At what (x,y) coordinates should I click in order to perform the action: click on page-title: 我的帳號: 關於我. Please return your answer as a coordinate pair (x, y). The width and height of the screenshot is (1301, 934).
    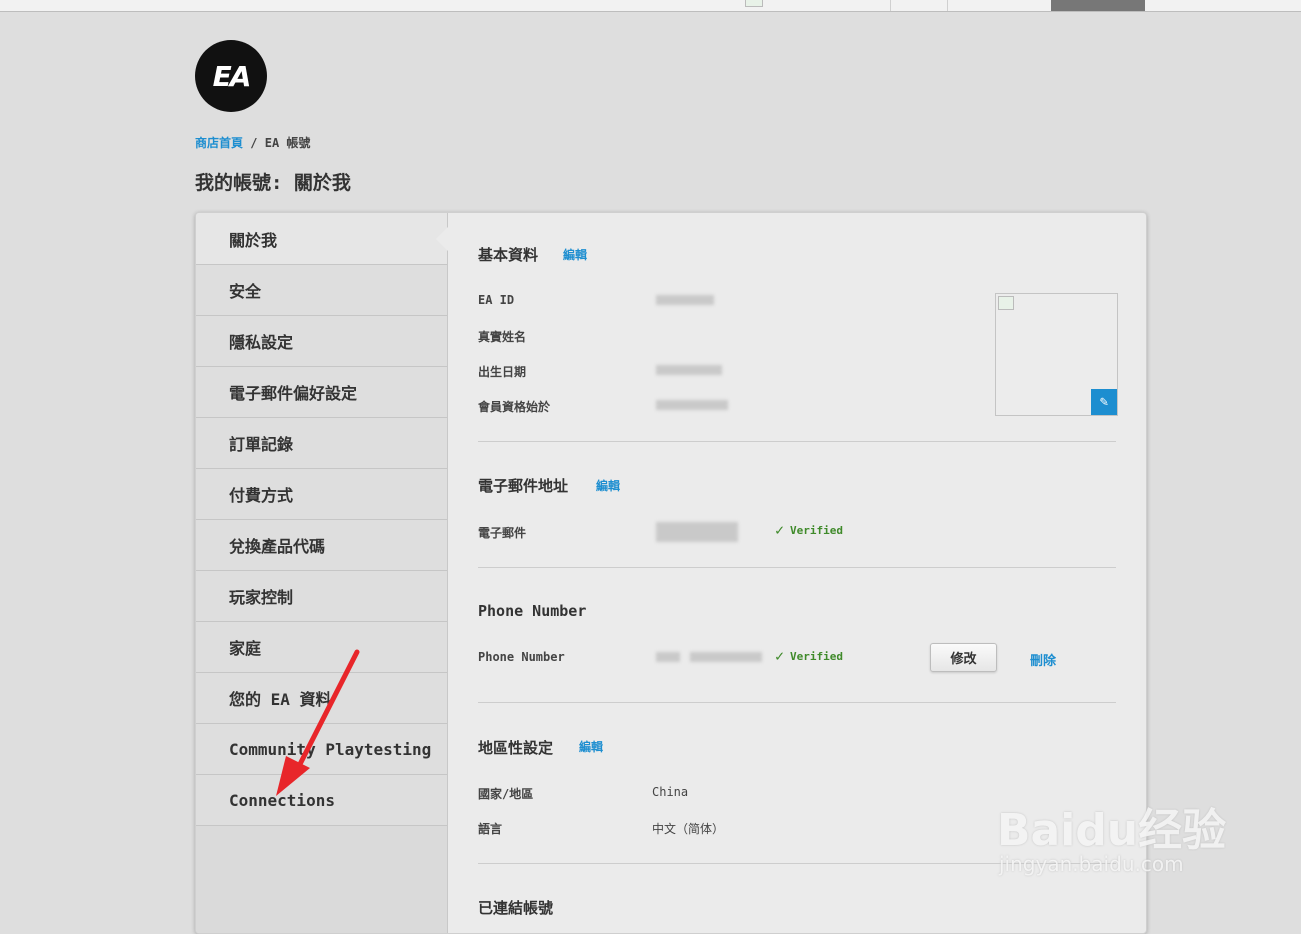
    Looking at the image, I should click on (273, 183).